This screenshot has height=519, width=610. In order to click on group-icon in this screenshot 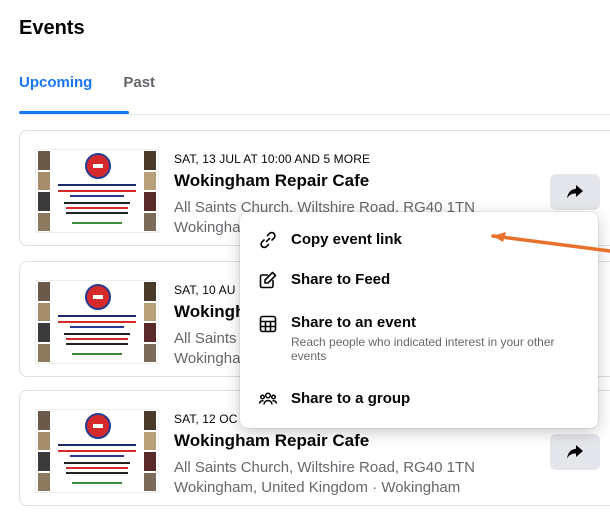, I will do `click(268, 399)`.